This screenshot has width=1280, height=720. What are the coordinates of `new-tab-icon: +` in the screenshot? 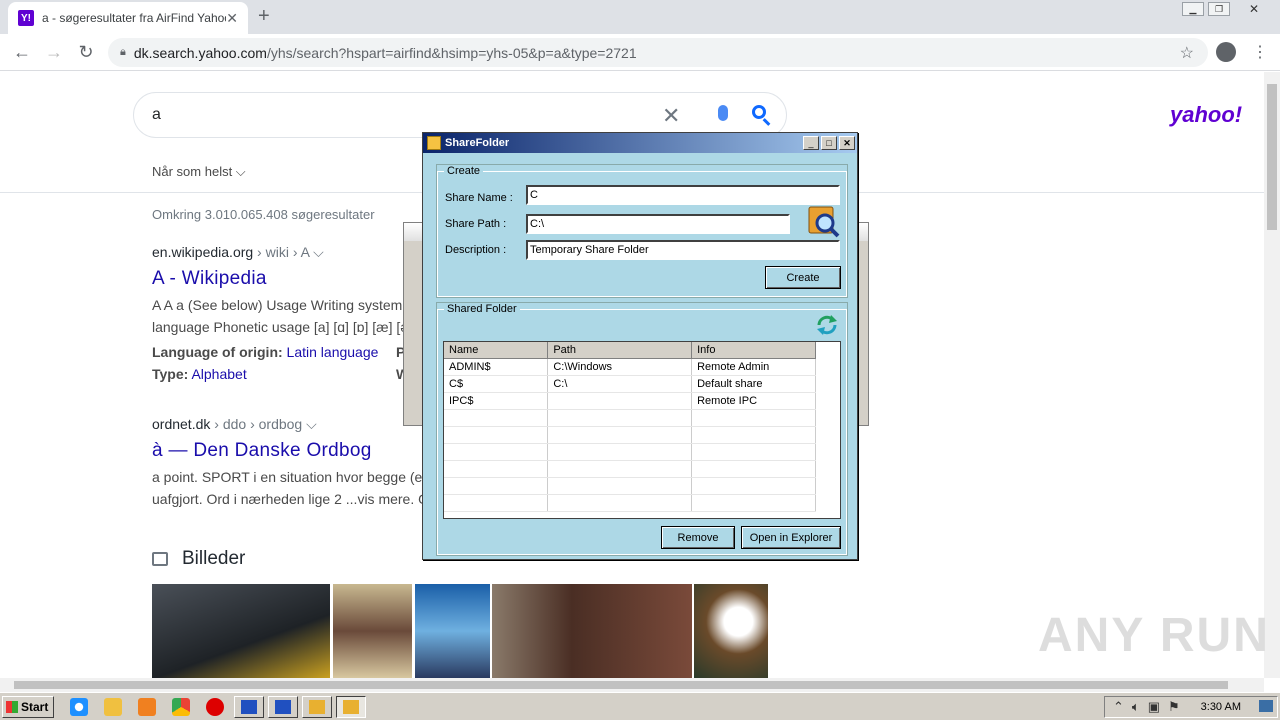 It's located at (264, 16).